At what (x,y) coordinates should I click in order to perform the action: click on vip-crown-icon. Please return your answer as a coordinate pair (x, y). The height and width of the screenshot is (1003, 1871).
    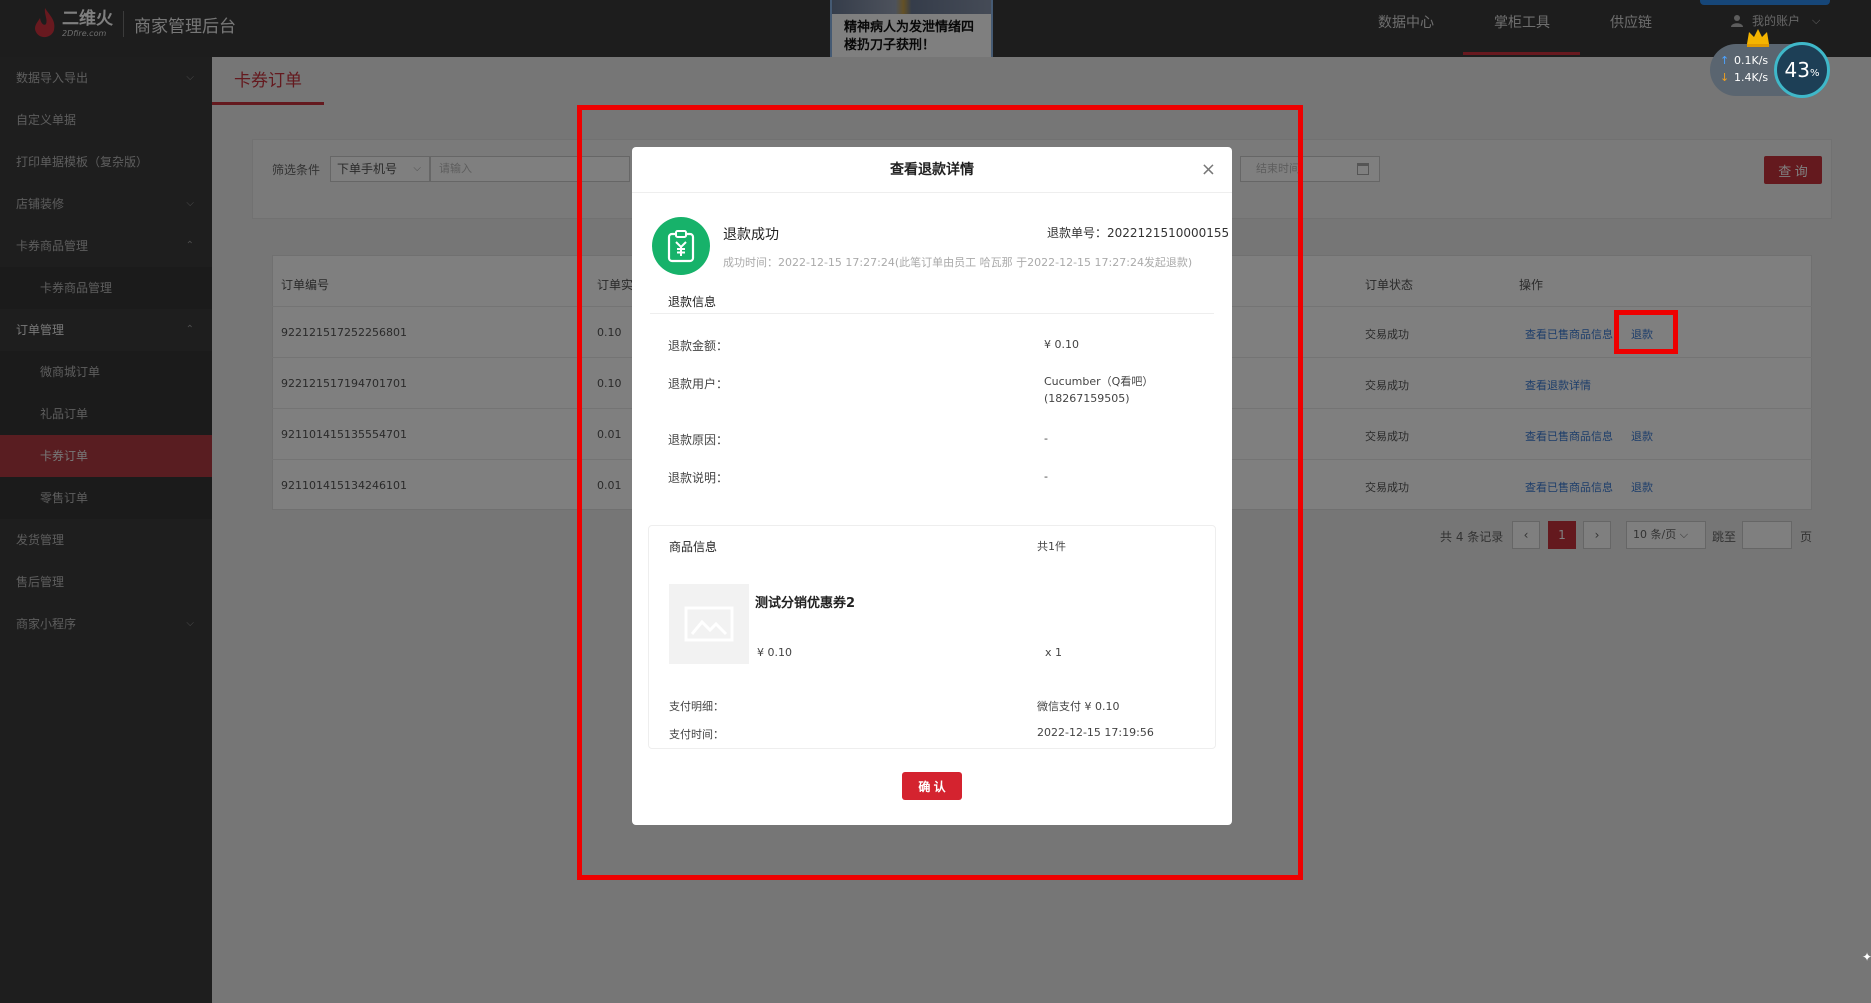
    Looking at the image, I should click on (1758, 38).